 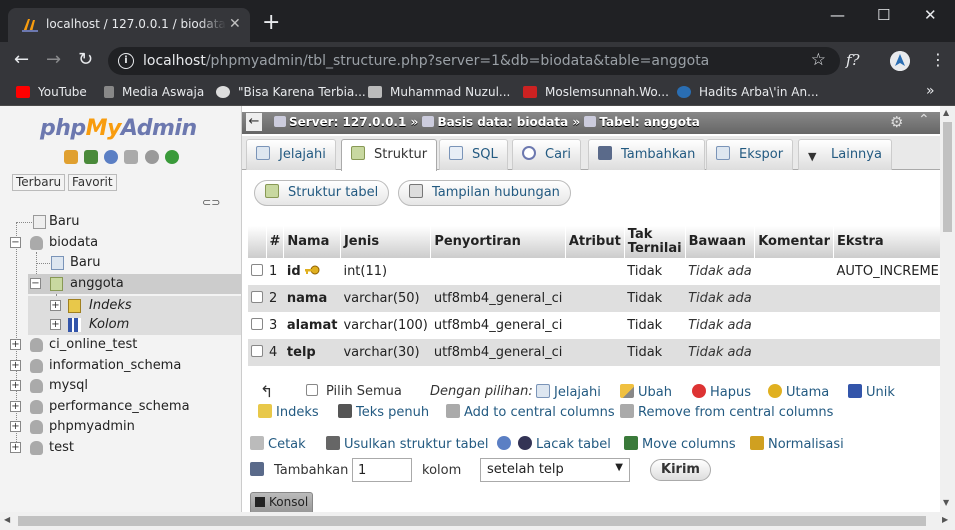 I want to click on select-all-checkbox, so click(x=312, y=390).